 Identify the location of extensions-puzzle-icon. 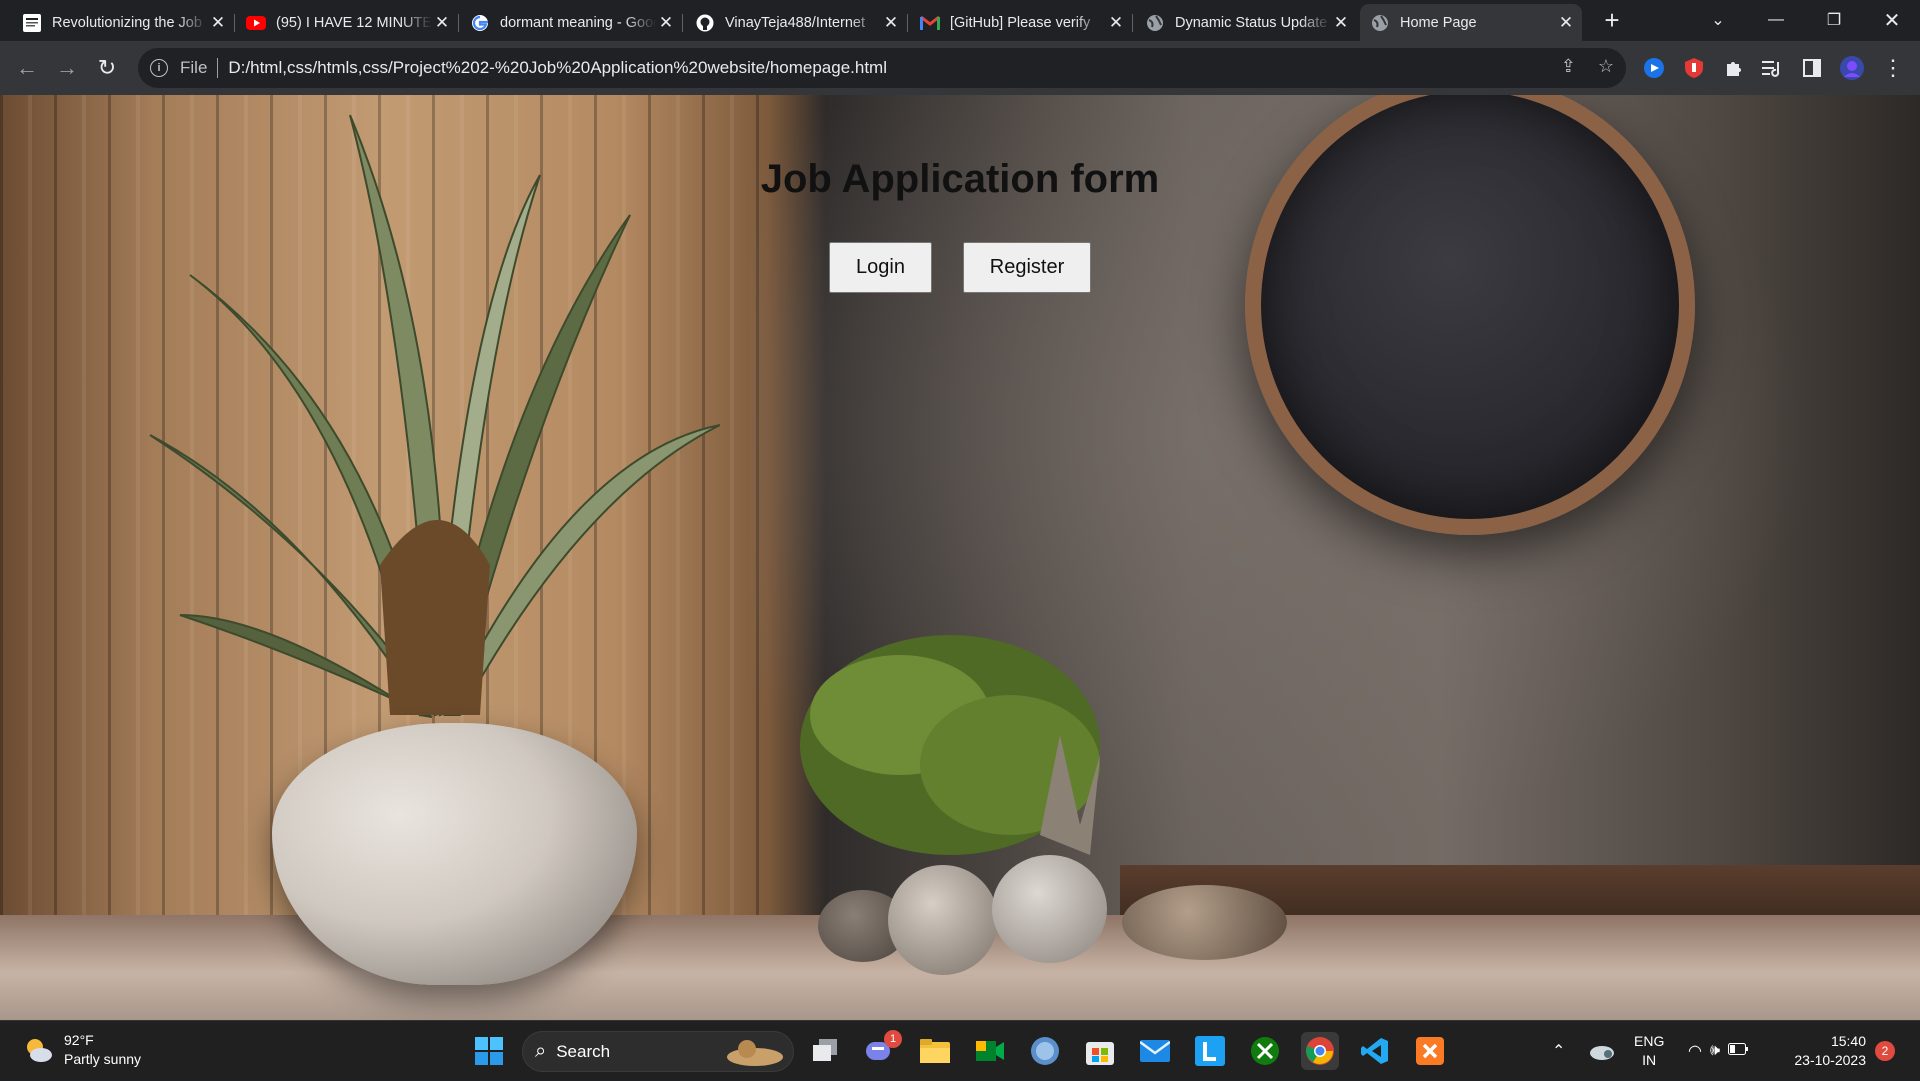
(1734, 68).